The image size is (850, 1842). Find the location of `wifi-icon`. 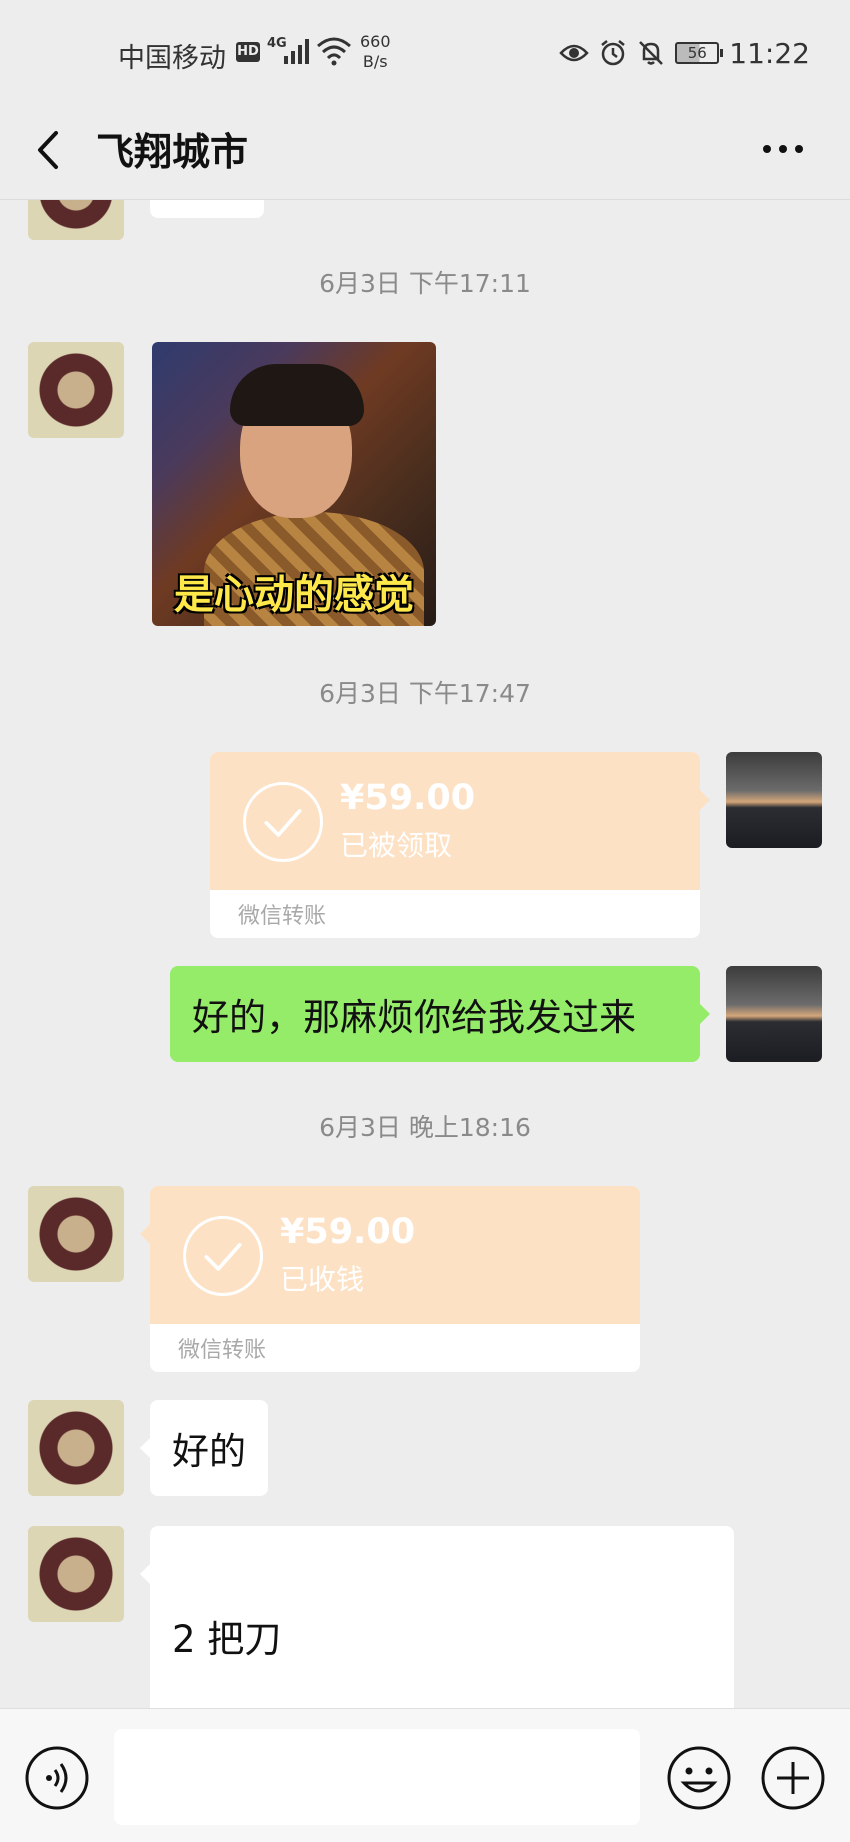

wifi-icon is located at coordinates (334, 51).